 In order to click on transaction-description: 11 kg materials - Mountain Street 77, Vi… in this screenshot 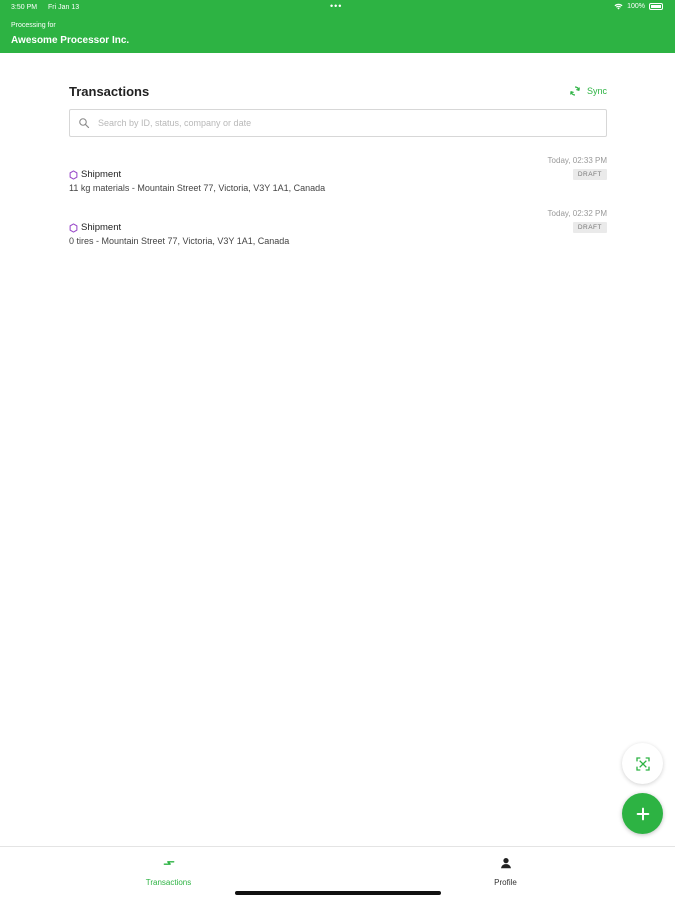, I will do `click(197, 188)`.